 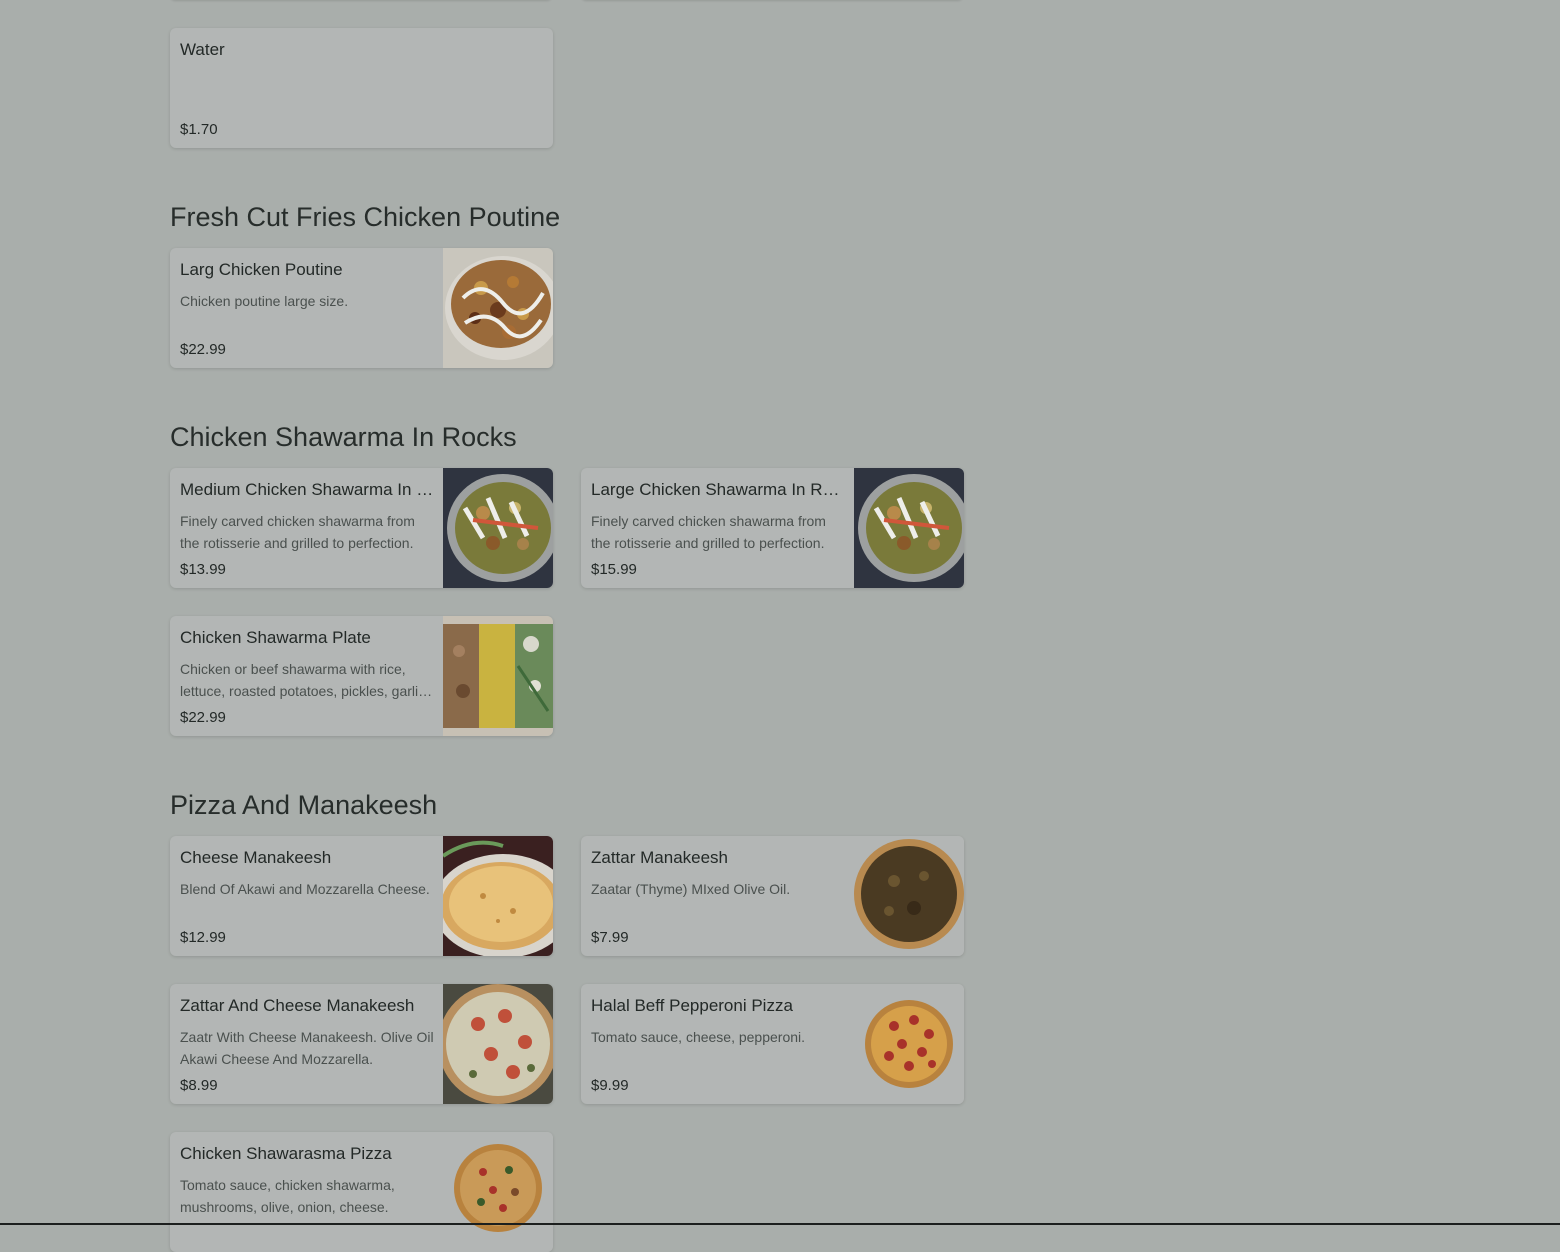 I want to click on menu-item-name: Chicken Shawarasma Pizza, so click(x=286, y=1153).